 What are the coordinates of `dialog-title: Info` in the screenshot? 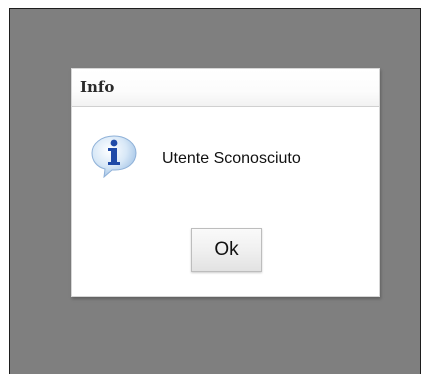 It's located at (97, 87).